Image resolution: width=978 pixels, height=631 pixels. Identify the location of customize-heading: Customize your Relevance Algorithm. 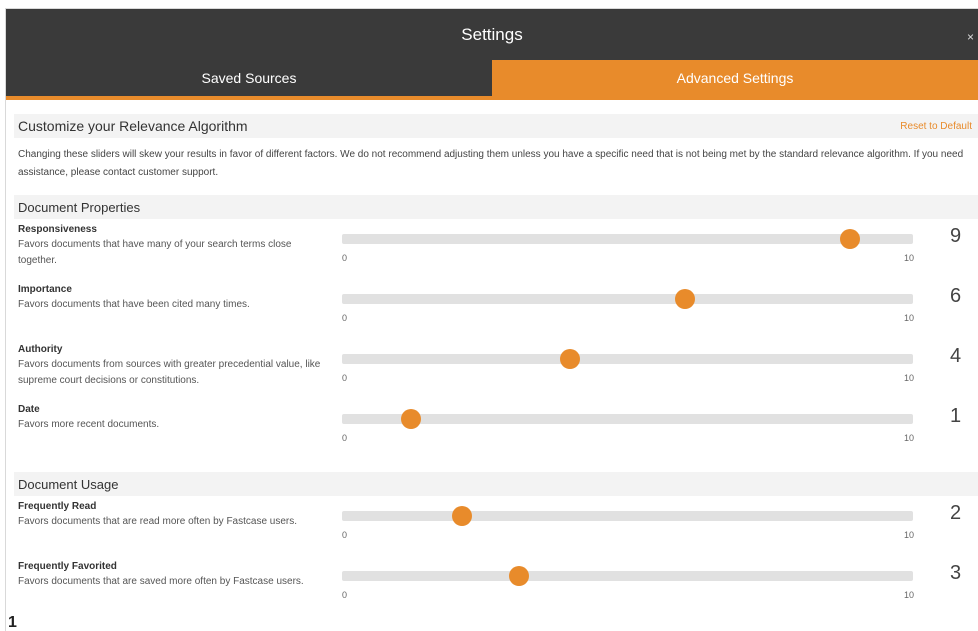
(133, 126).